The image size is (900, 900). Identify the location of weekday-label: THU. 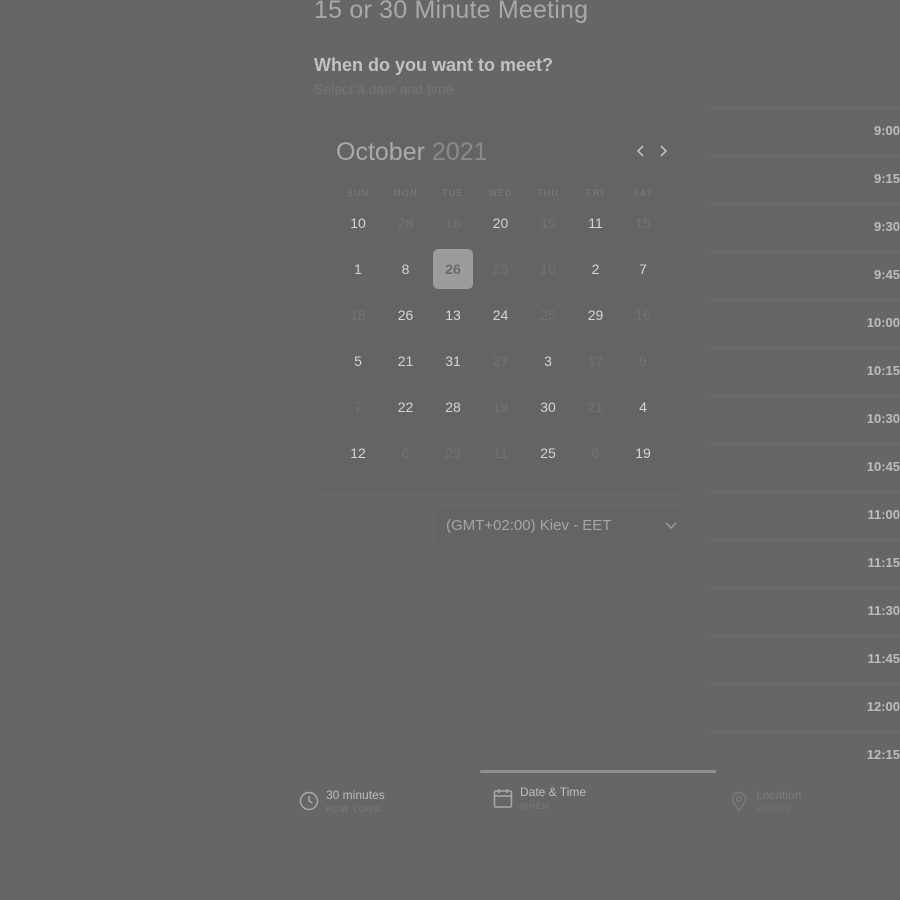
(548, 193).